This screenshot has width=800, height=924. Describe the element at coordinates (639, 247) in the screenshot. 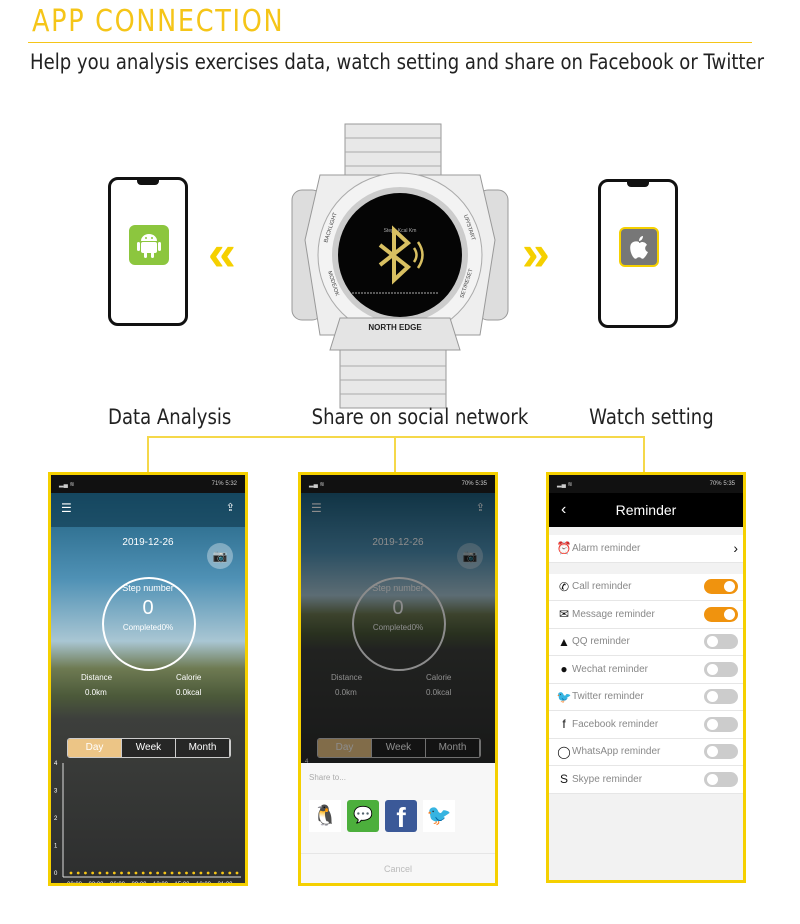

I see `apple-icon` at that location.